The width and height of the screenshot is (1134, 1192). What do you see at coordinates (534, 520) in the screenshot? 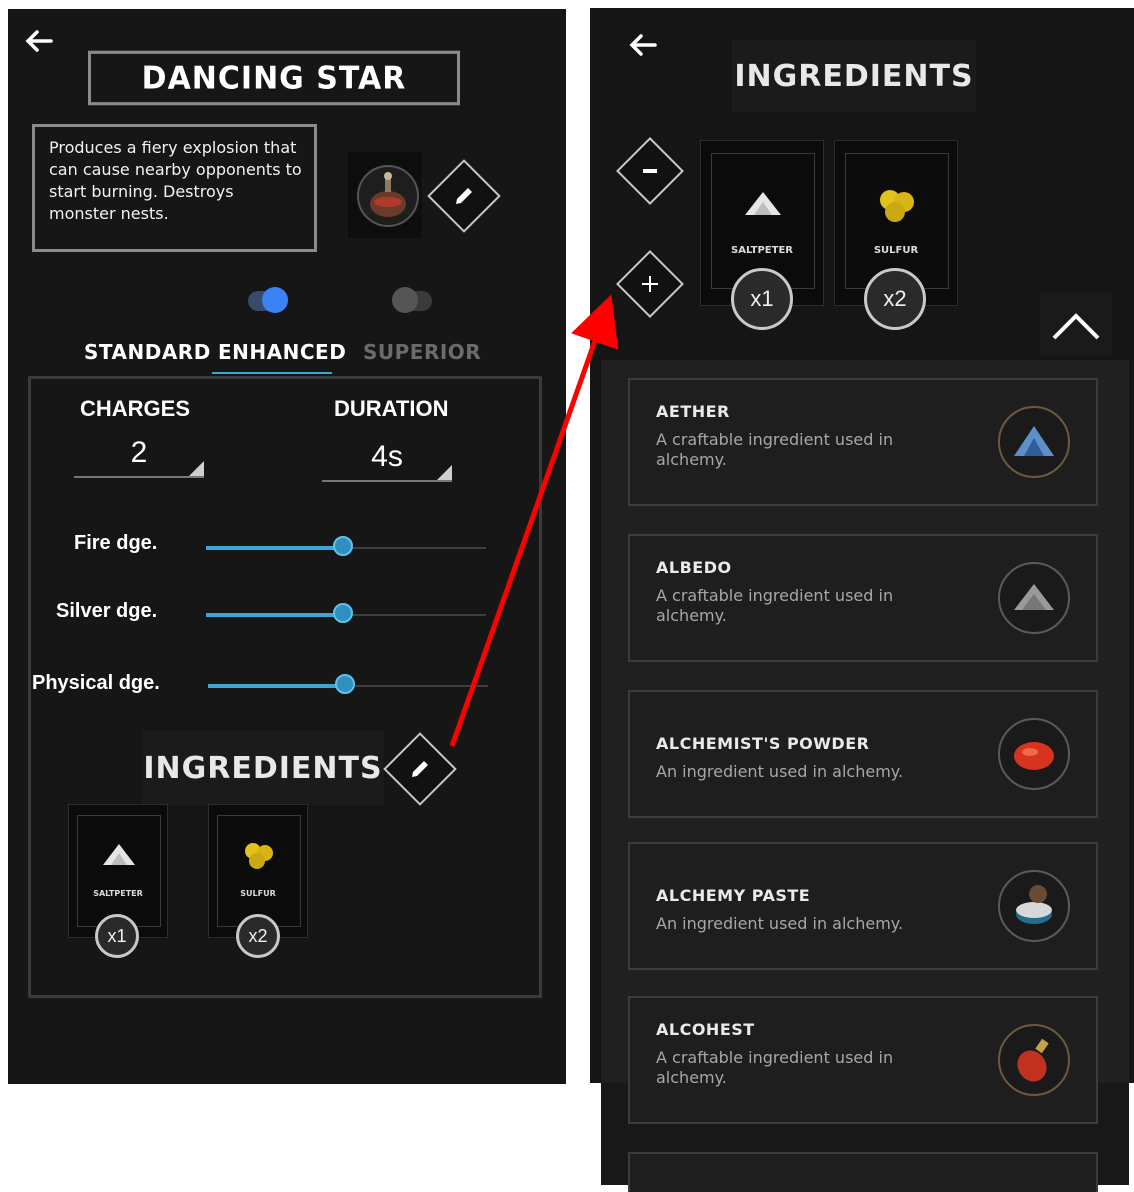
I see `annotation-arrow` at bounding box center [534, 520].